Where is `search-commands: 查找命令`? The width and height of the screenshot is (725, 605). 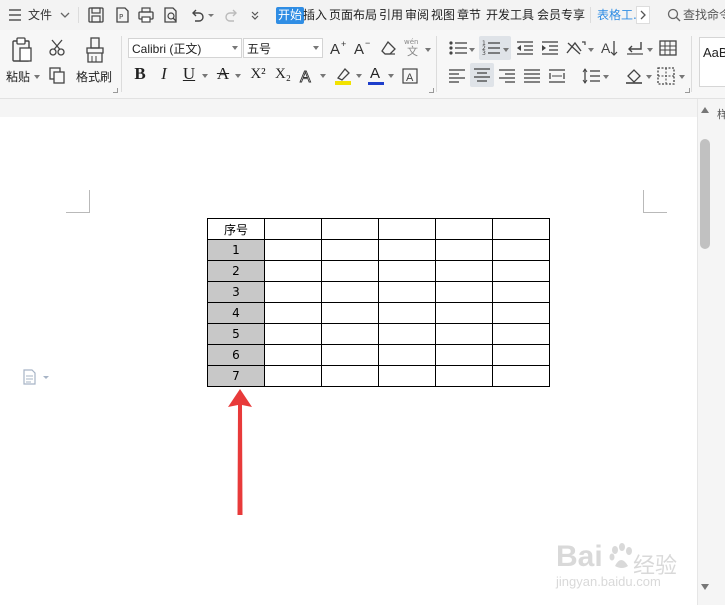
search-commands: 查找命令 is located at coordinates (704, 15).